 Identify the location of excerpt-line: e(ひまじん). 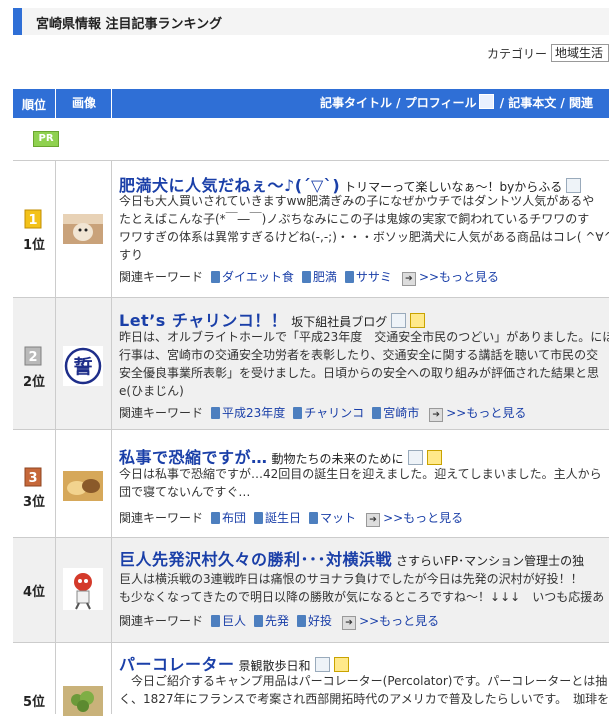
(151, 391).